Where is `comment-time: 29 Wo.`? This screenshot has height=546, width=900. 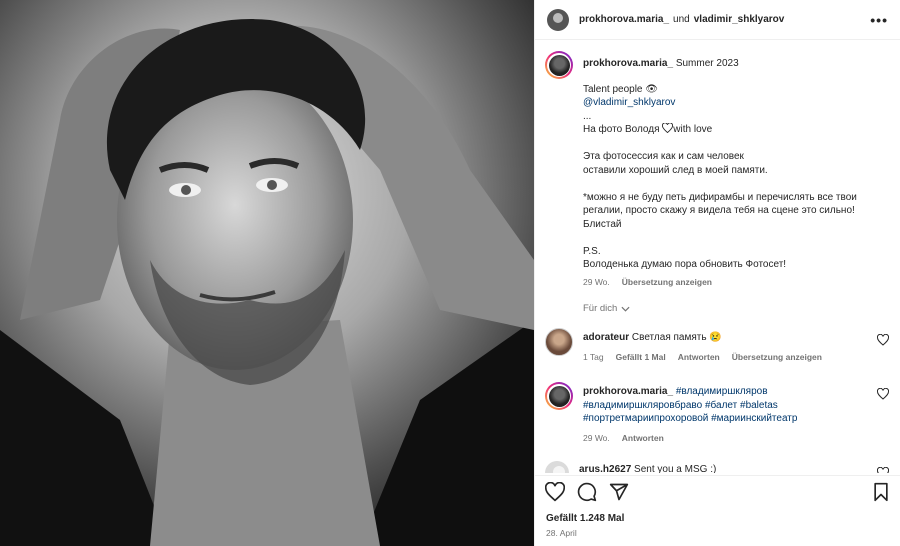
comment-time: 29 Wo. is located at coordinates (596, 439).